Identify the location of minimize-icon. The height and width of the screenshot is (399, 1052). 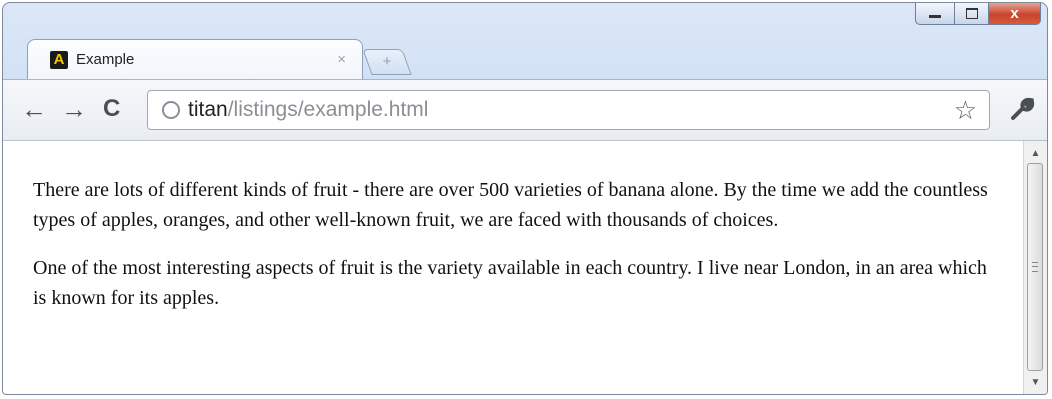
(935, 16).